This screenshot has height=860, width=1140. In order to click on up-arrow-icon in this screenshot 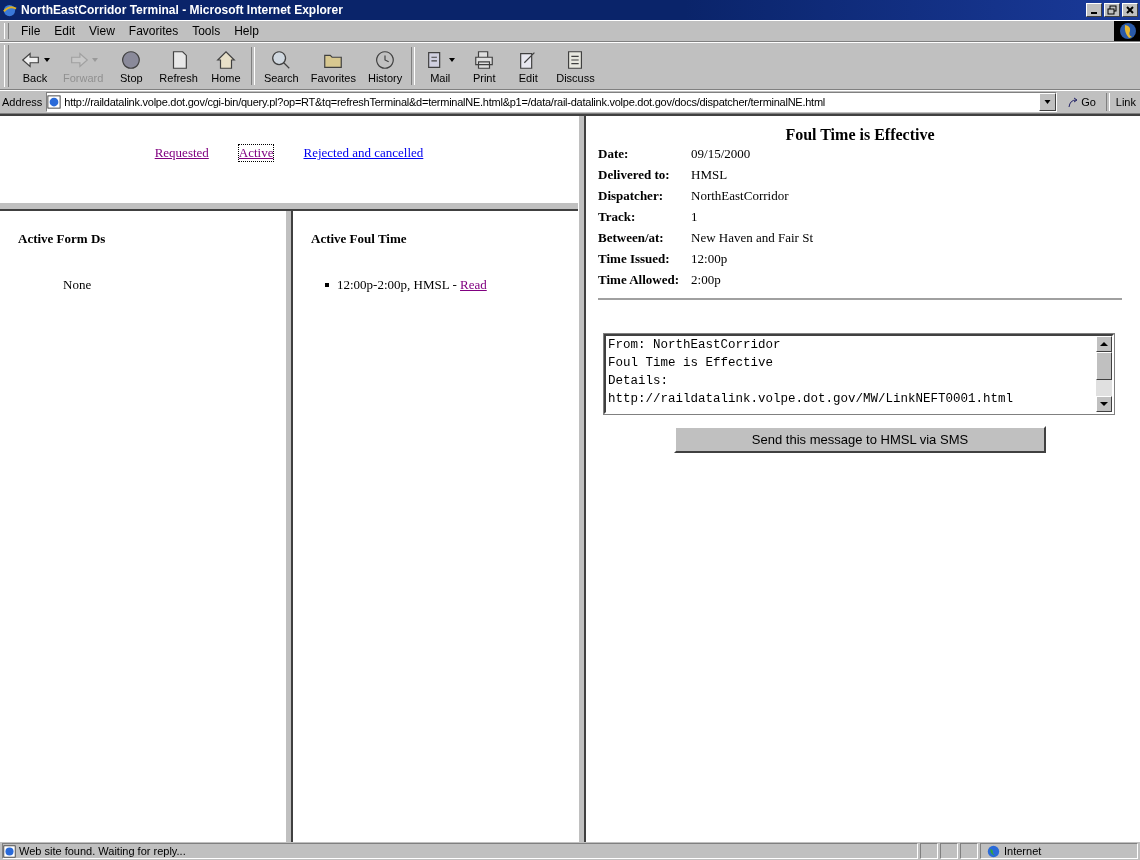, I will do `click(1104, 344)`.